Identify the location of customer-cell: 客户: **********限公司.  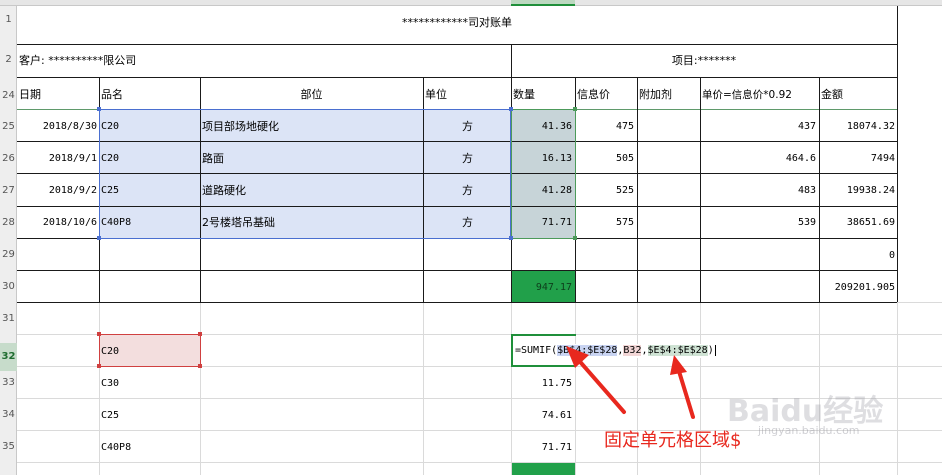
(77, 61).